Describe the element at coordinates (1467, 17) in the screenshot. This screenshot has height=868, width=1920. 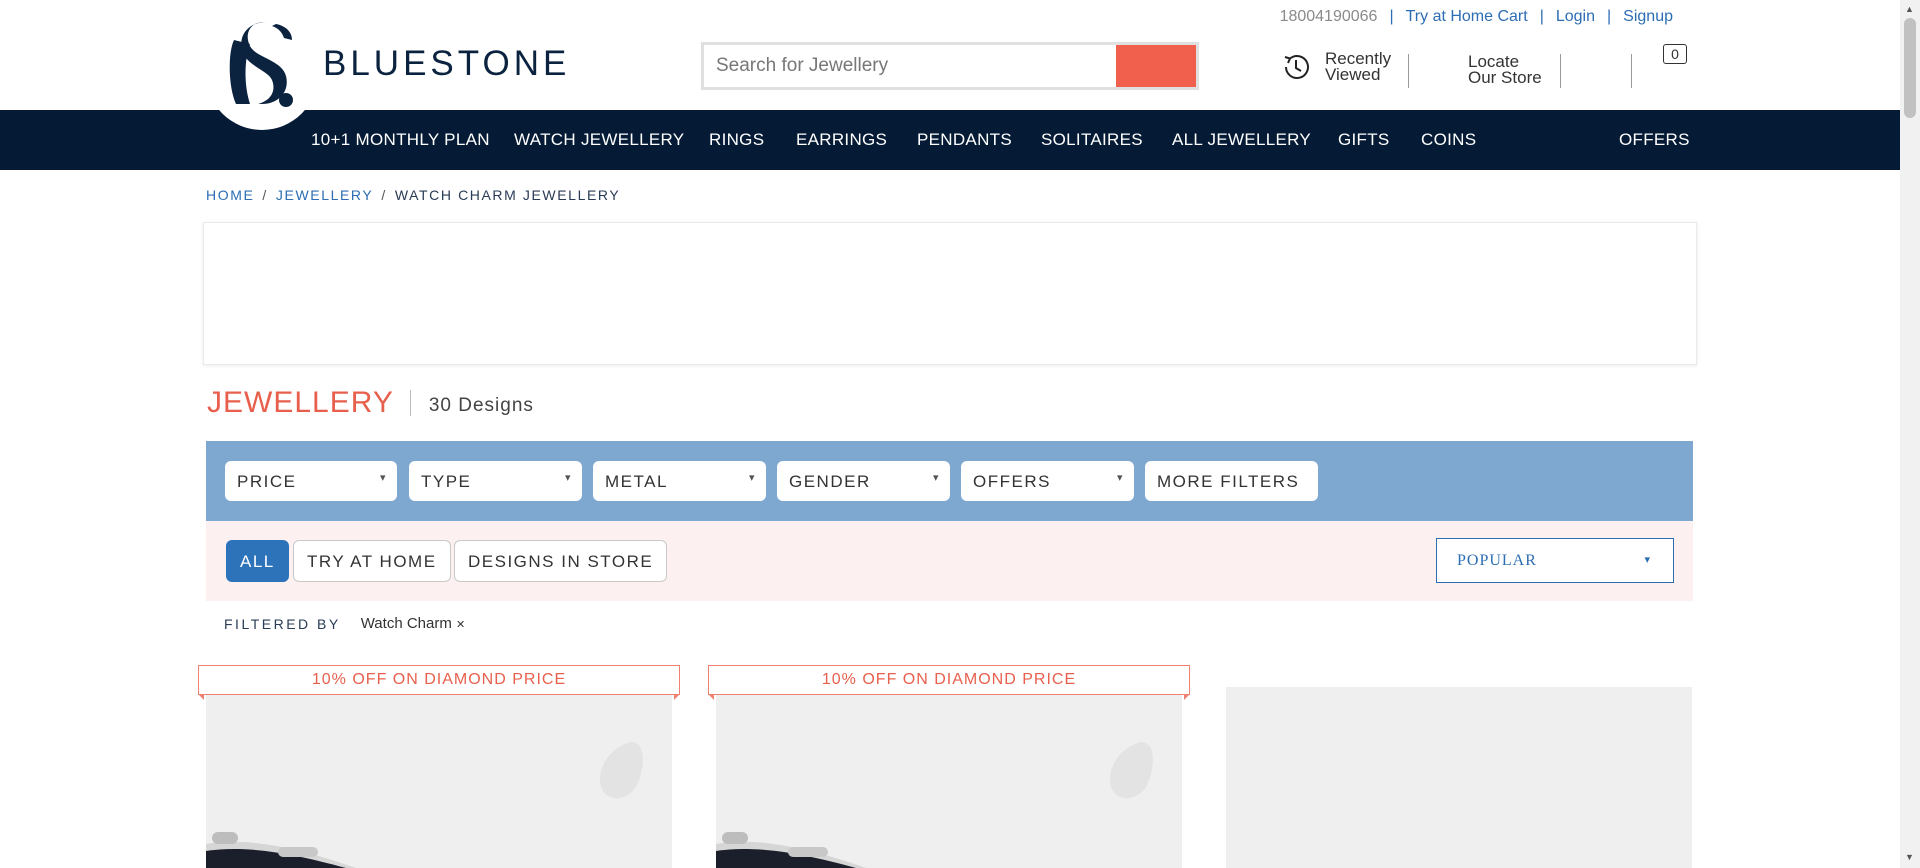
I see `try-at-home-cart-link: Try at Home Cart` at that location.